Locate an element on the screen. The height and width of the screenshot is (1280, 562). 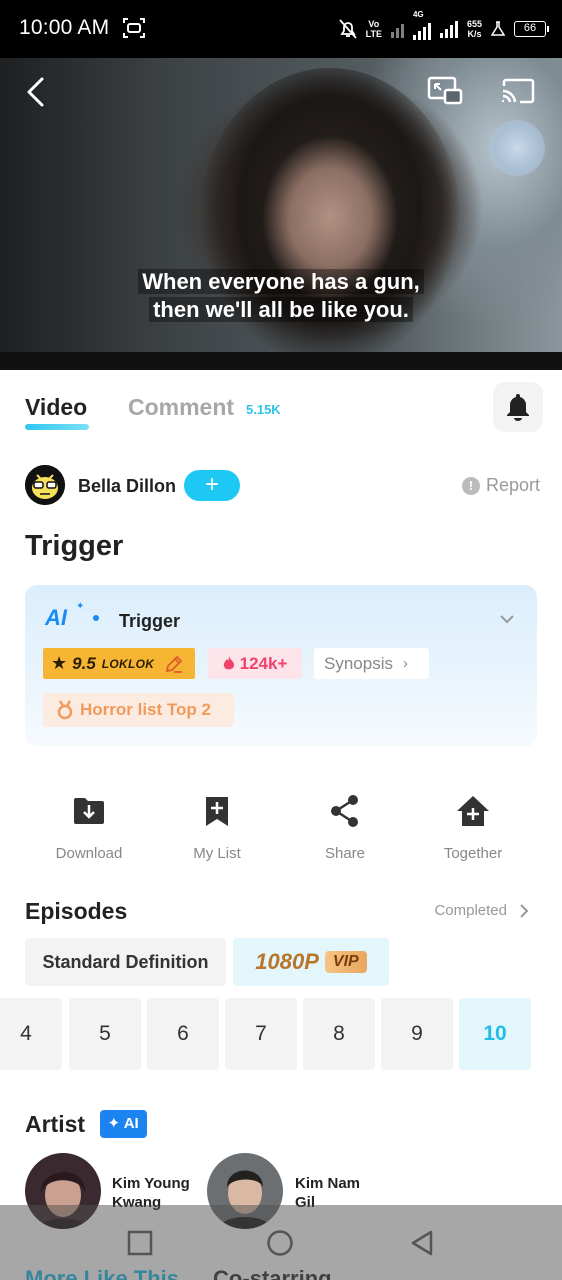
recent-apps-icon is located at coordinates (140, 1243).